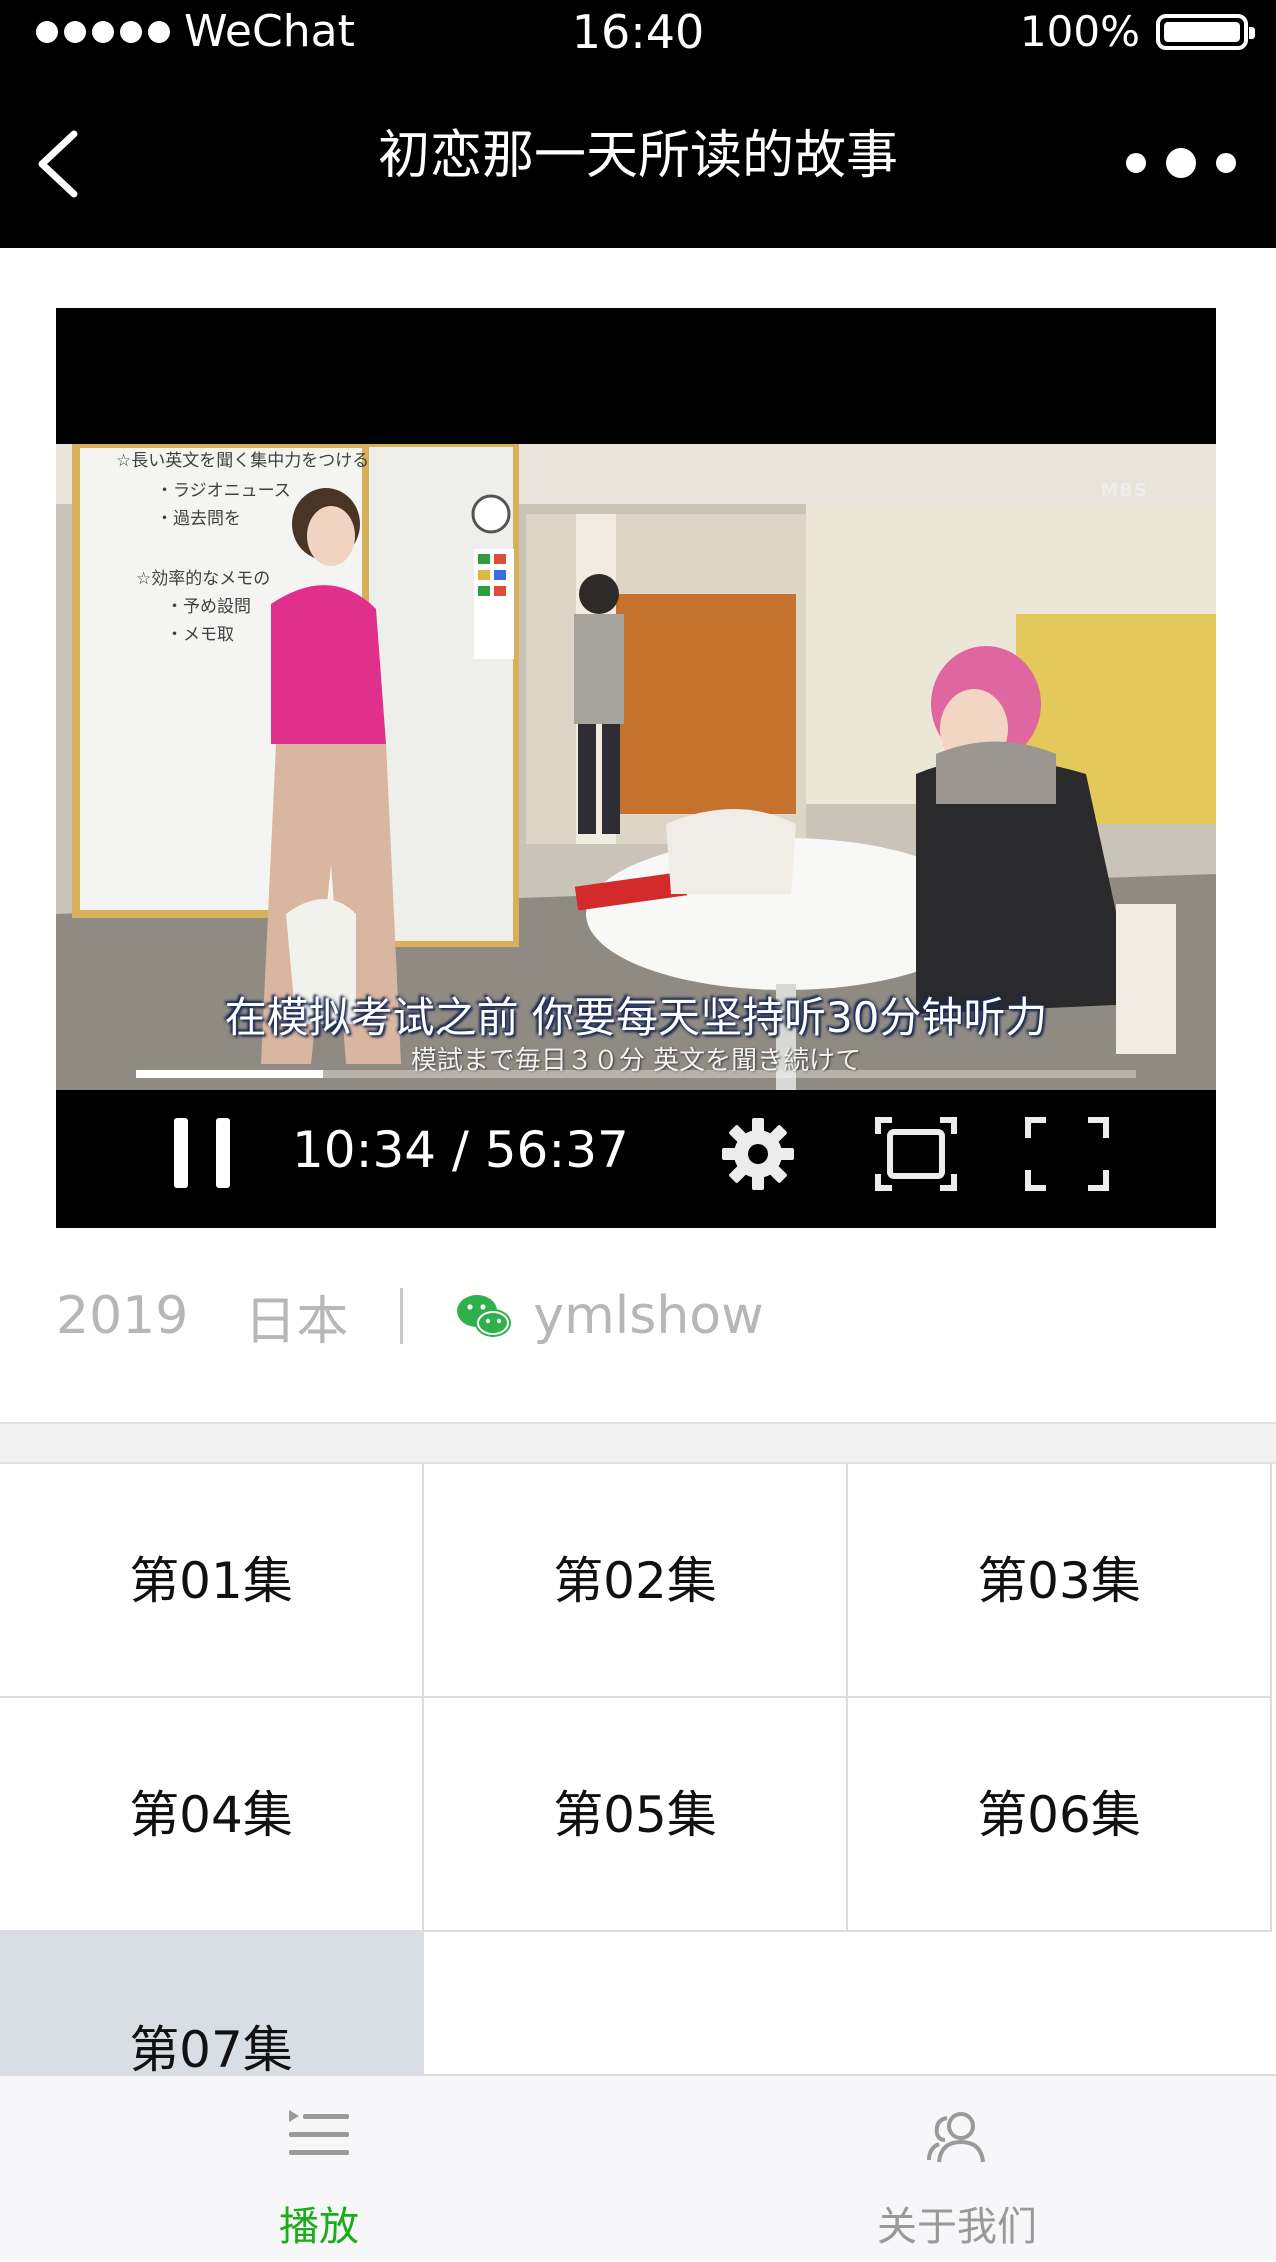 Image resolution: width=1276 pixels, height=2262 pixels. I want to click on nav-bar: 初恋那一天所读的故事, so click(638, 156).